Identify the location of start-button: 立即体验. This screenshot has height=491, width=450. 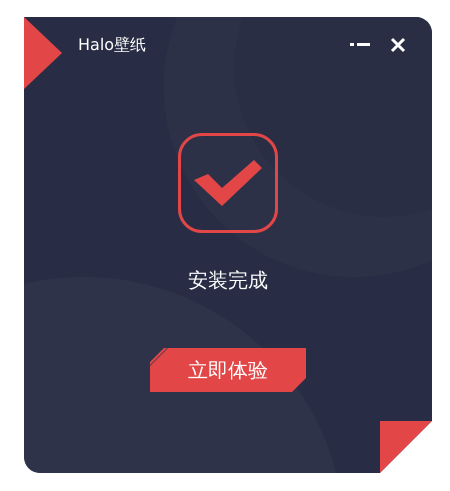
(228, 370).